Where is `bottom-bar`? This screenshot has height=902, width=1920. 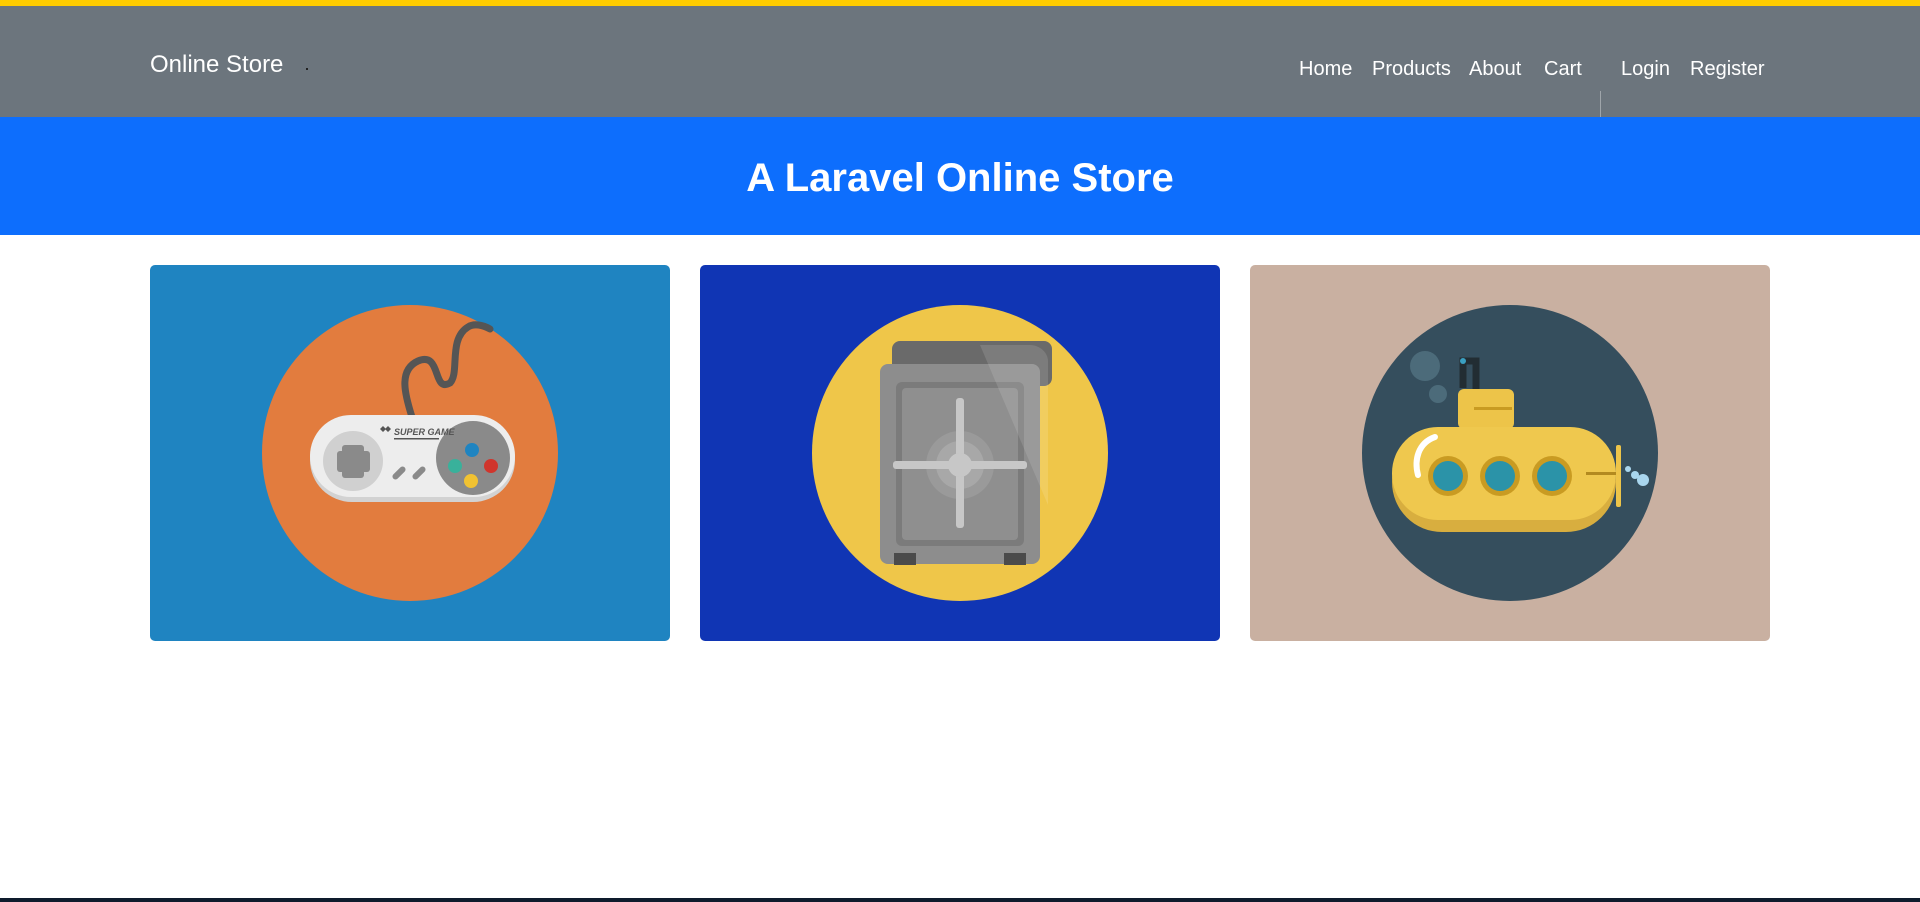 bottom-bar is located at coordinates (960, 900).